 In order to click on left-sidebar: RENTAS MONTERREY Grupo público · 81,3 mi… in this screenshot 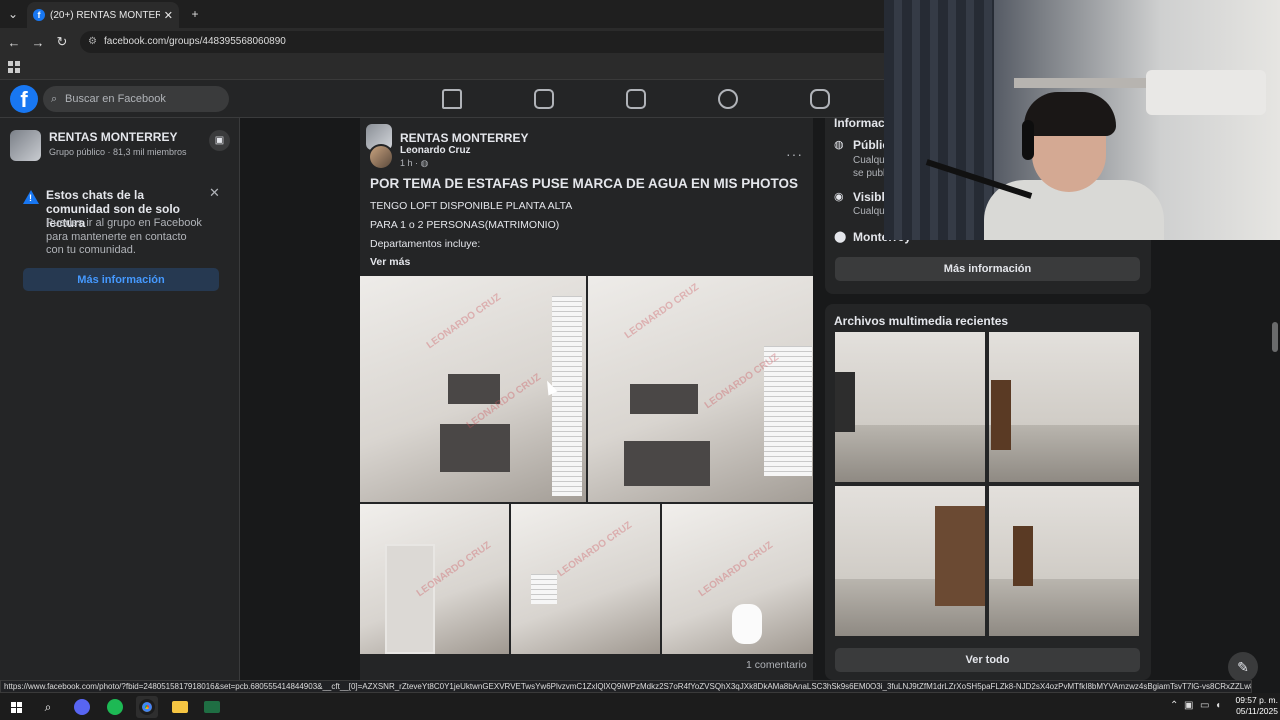, I will do `click(120, 399)`.